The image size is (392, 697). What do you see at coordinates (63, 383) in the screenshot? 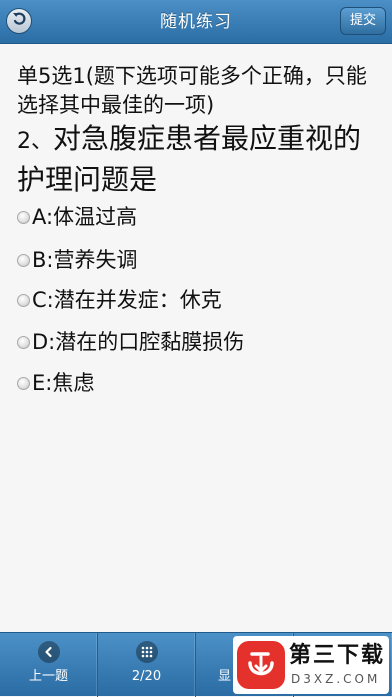
I see `option-label: E:焦虑` at bounding box center [63, 383].